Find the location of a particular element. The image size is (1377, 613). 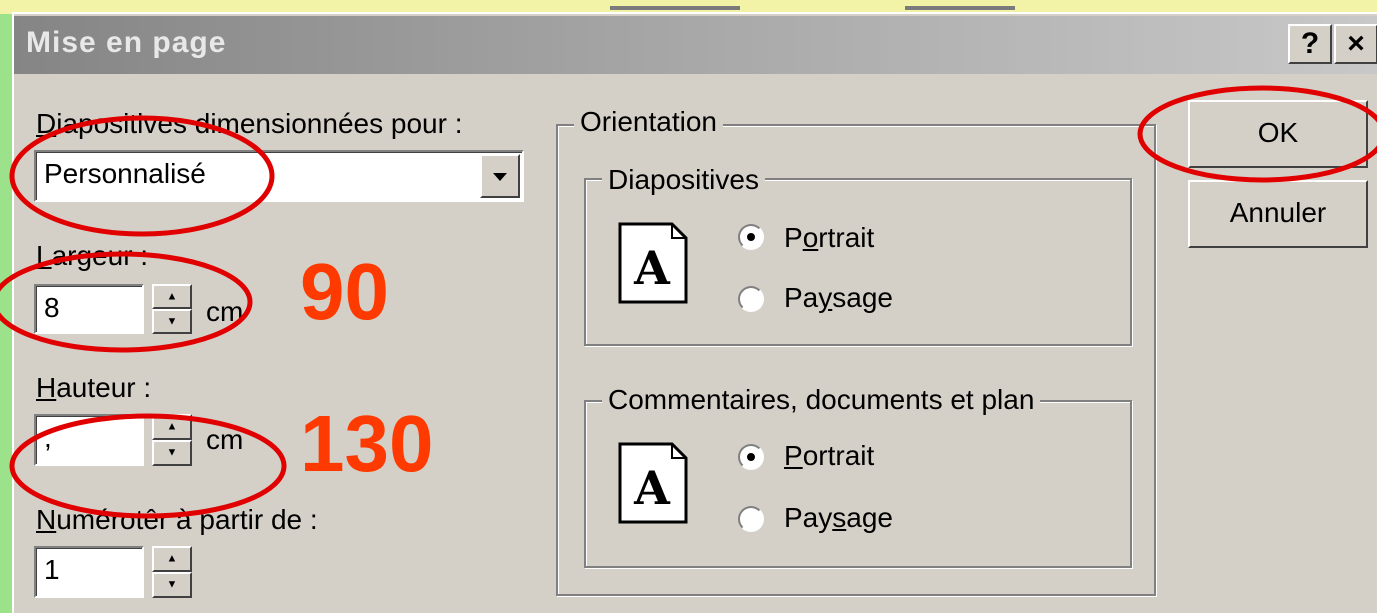

slide-size-select: Personnalisé is located at coordinates (279, 176).